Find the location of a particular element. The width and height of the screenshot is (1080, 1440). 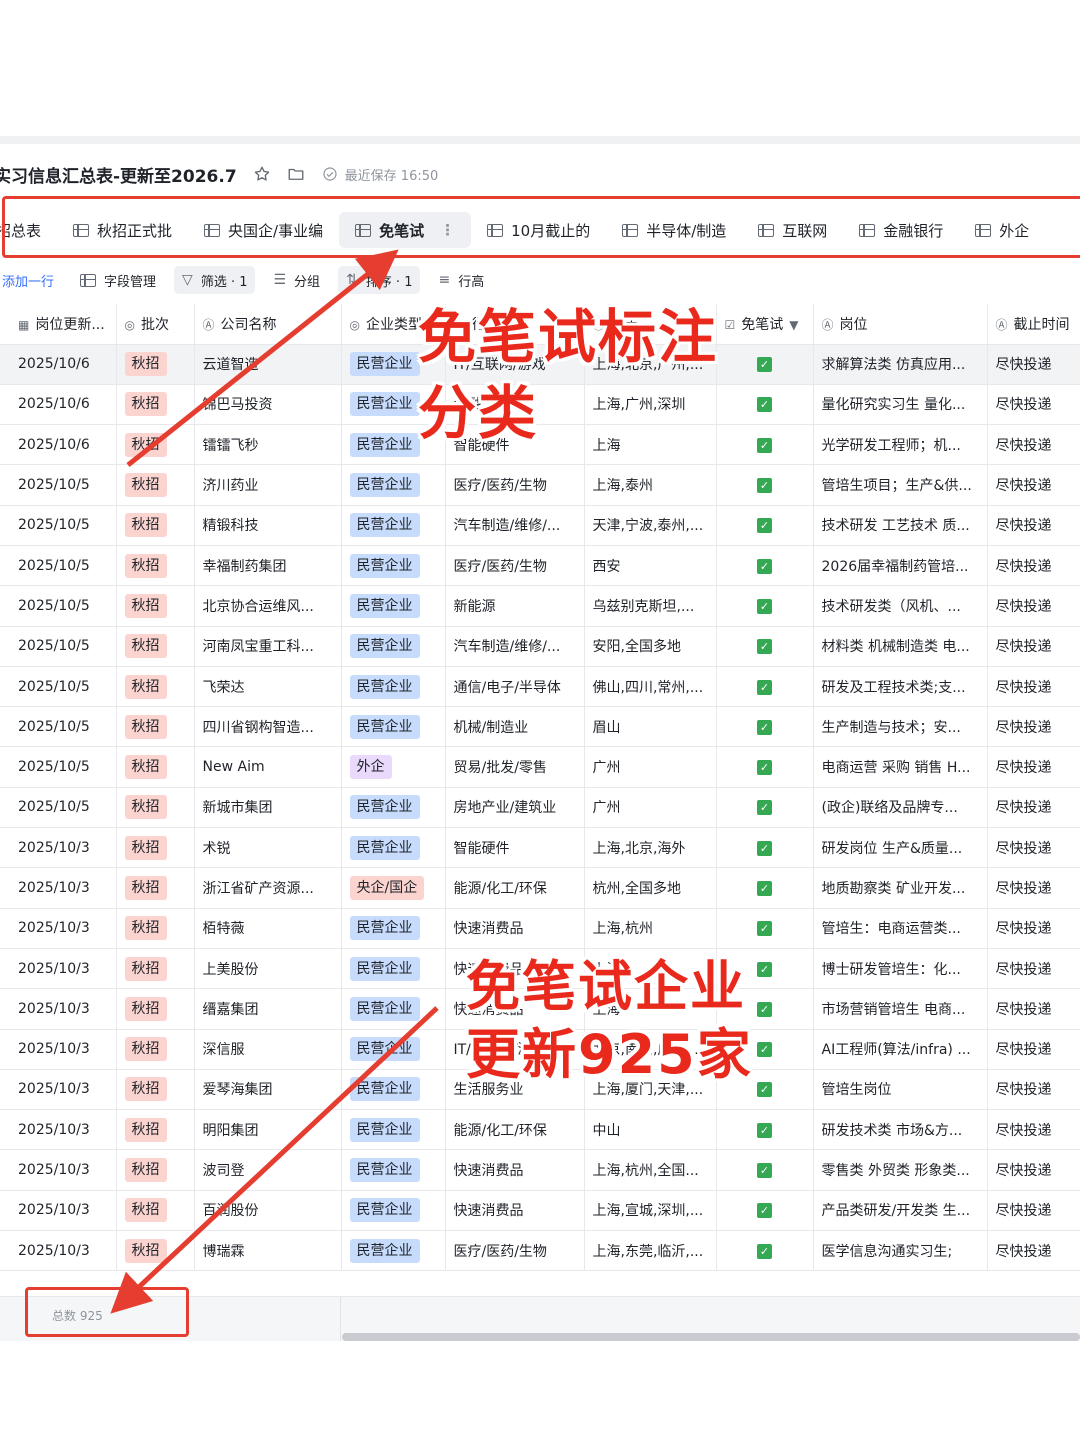

cell-company: 百润股份 is located at coordinates (268, 1211).